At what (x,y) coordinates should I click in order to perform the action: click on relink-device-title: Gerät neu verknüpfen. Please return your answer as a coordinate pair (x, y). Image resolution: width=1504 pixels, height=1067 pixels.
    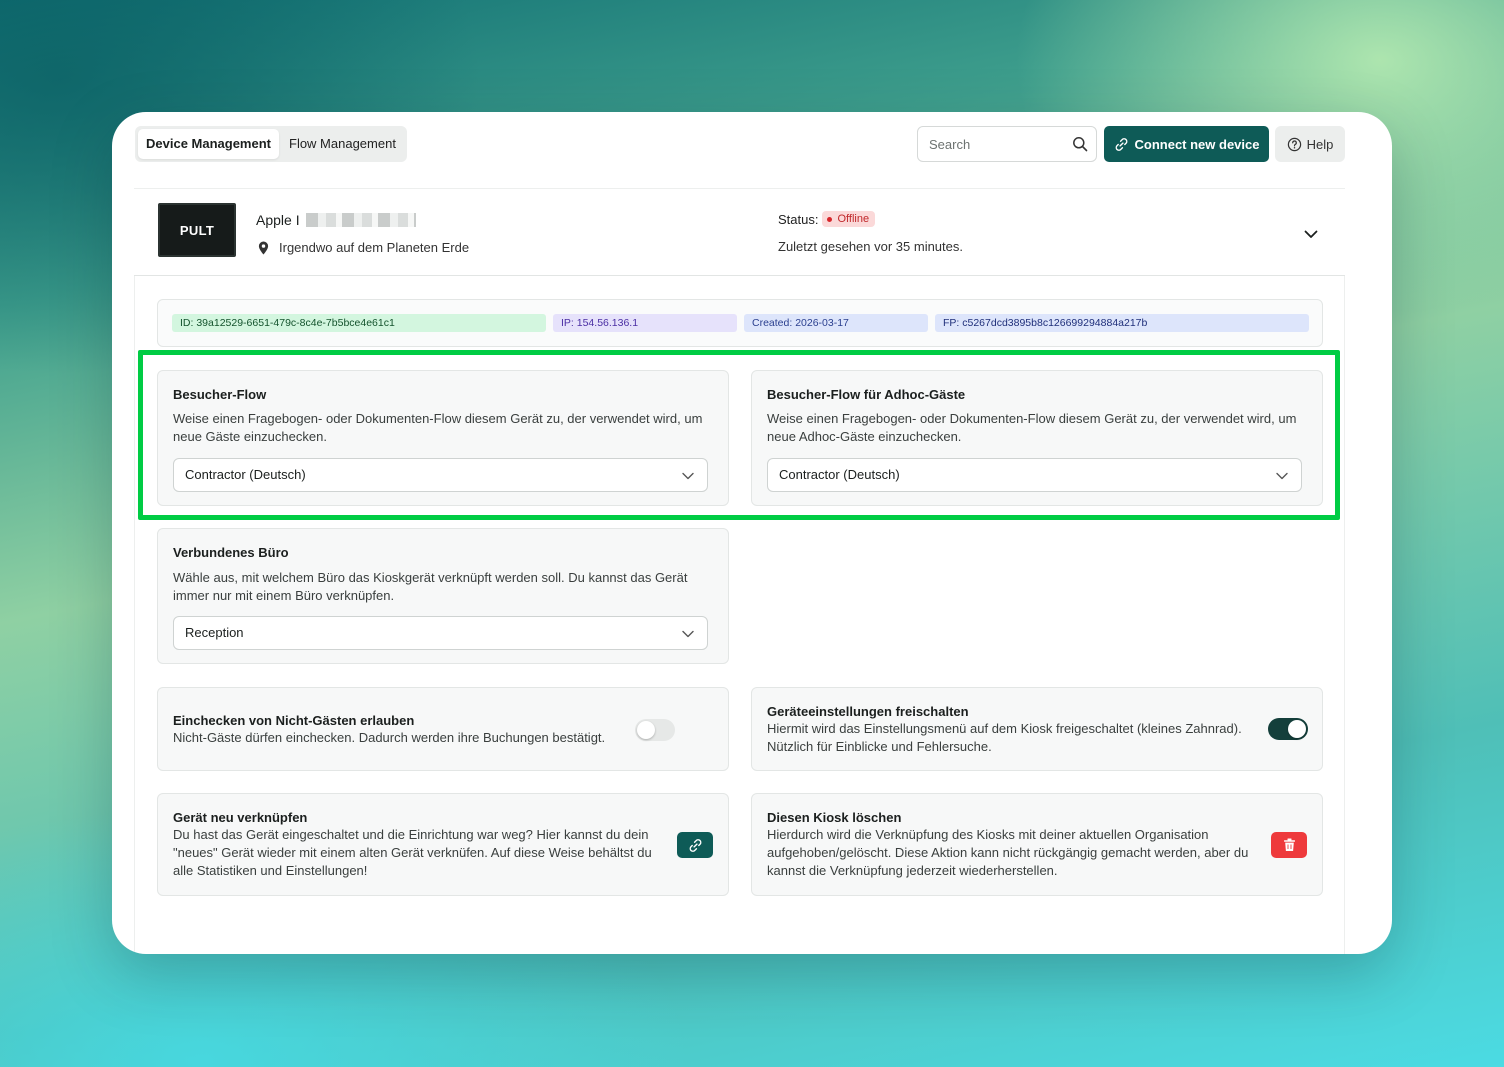
    Looking at the image, I should click on (240, 817).